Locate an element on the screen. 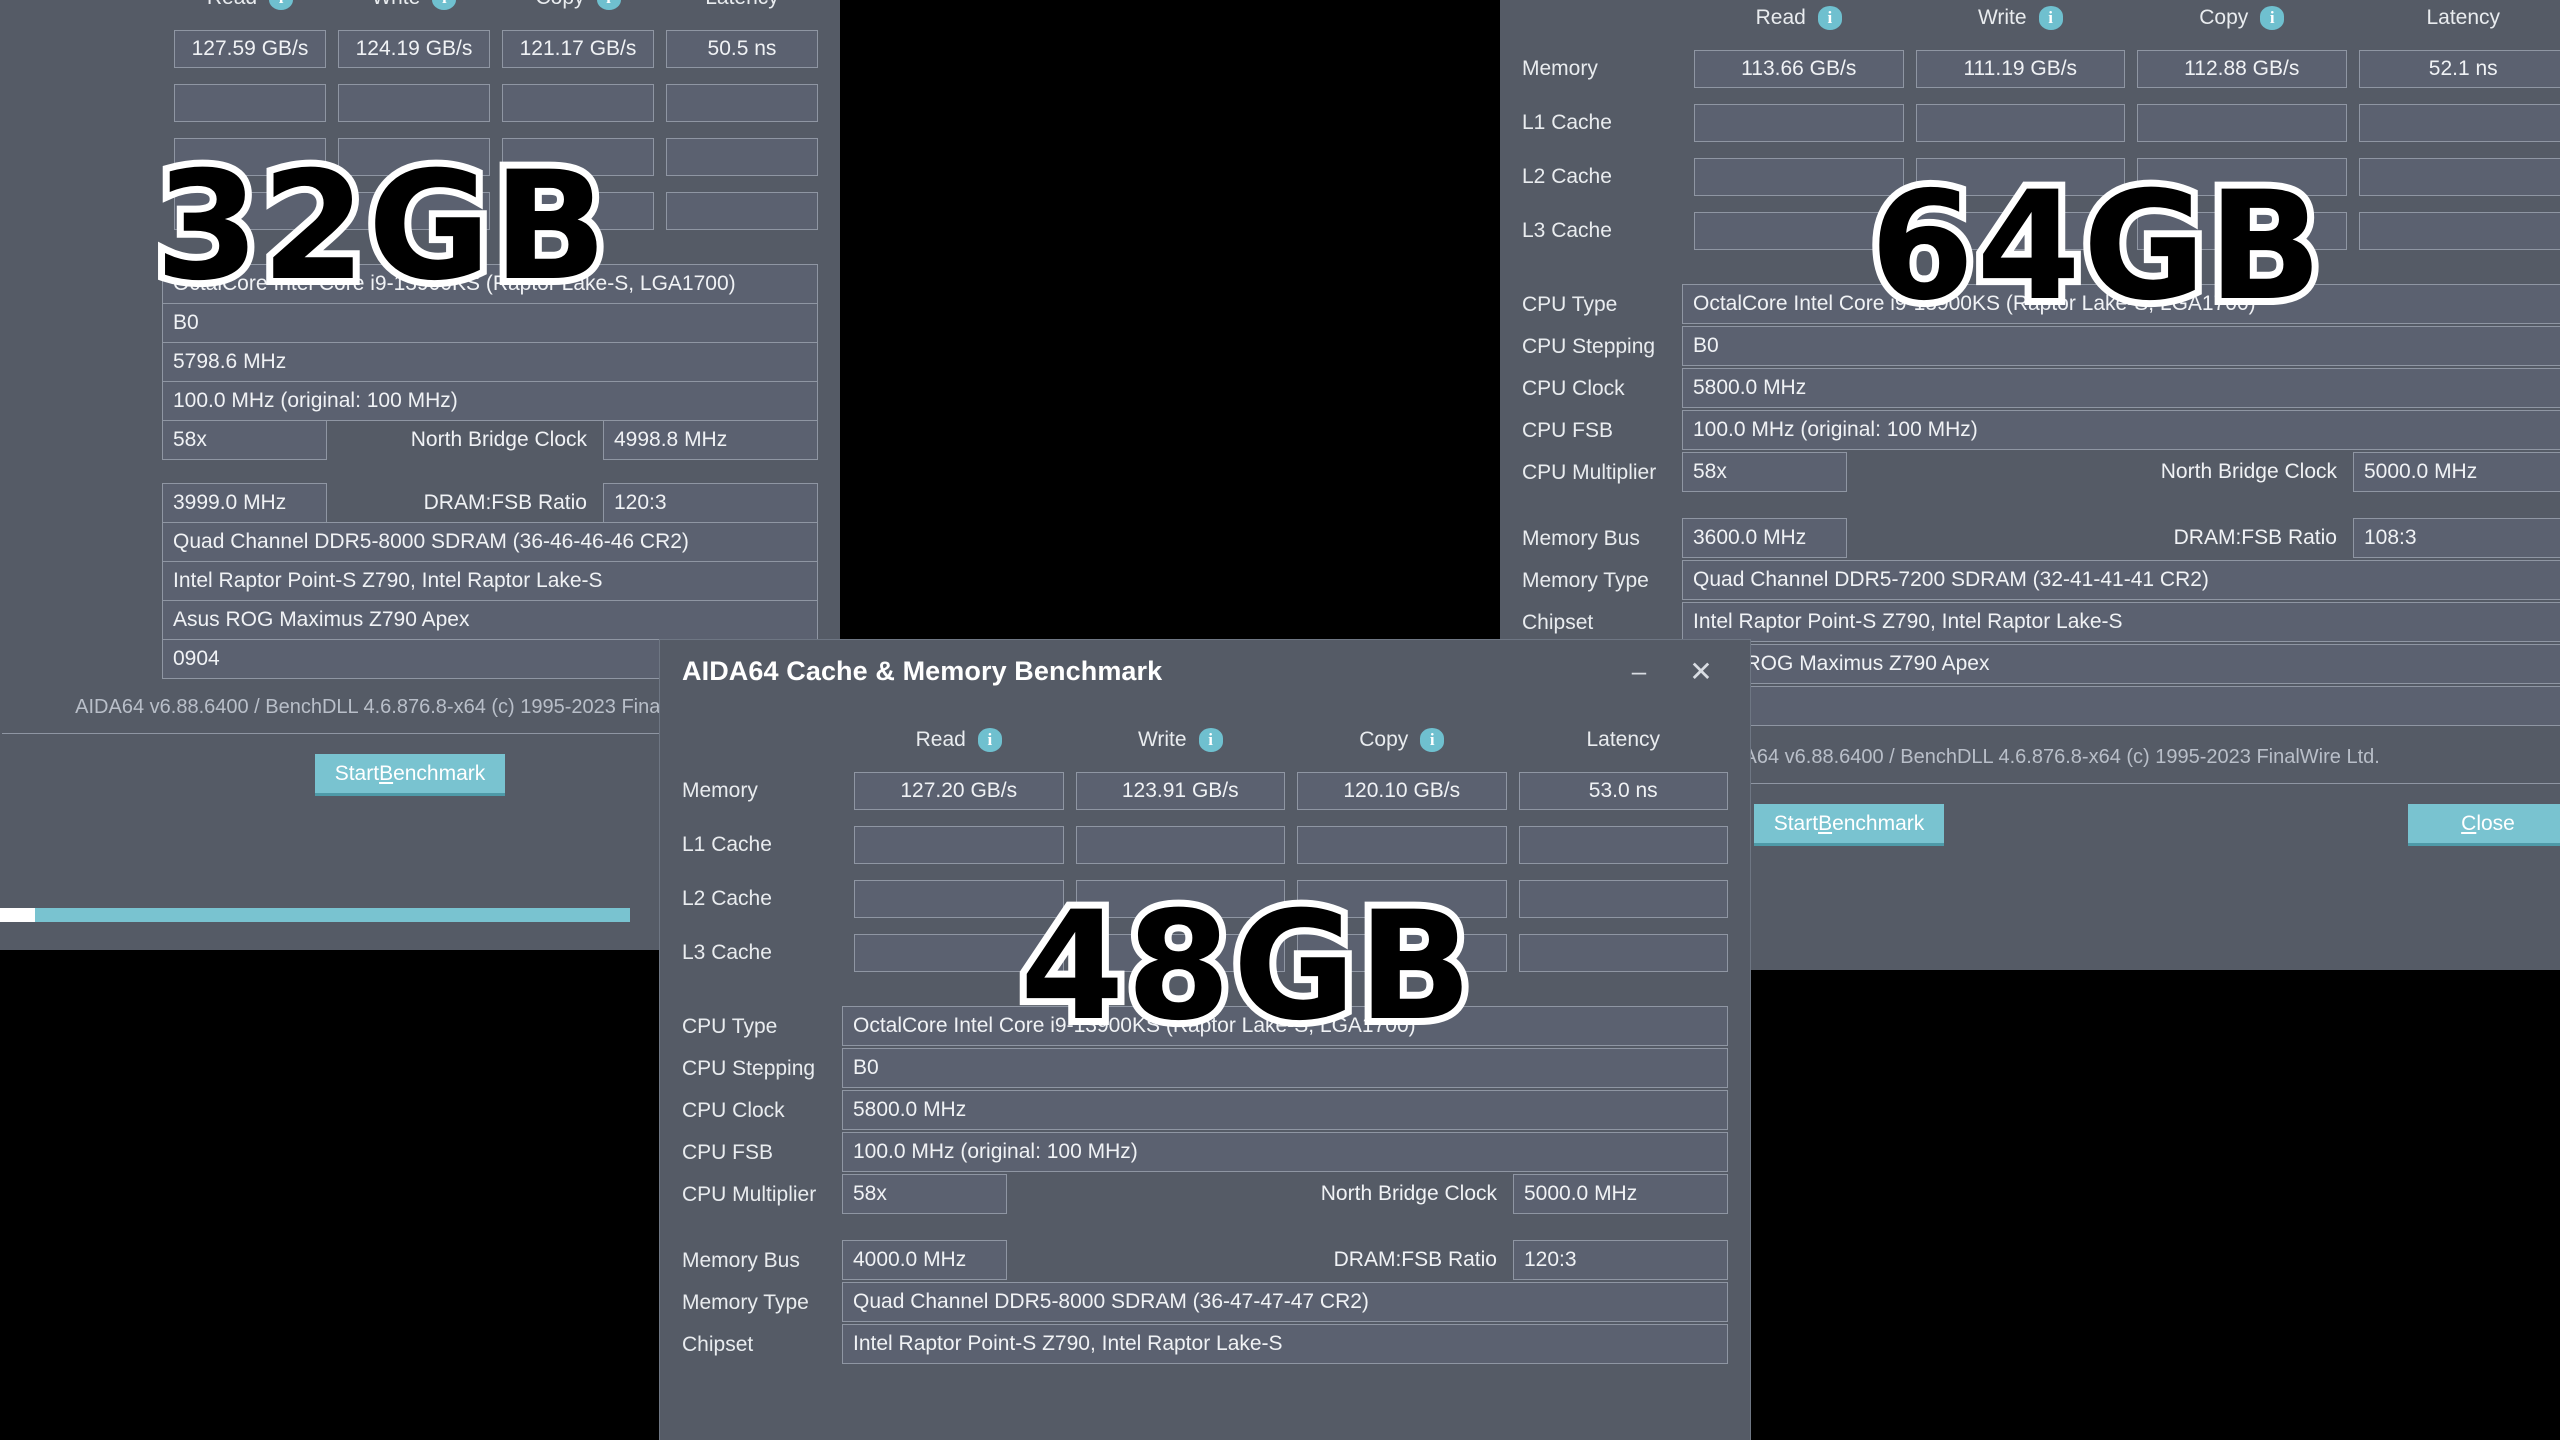 The image size is (2560, 1440). row-label-l1: L1 Cache is located at coordinates (727, 844).